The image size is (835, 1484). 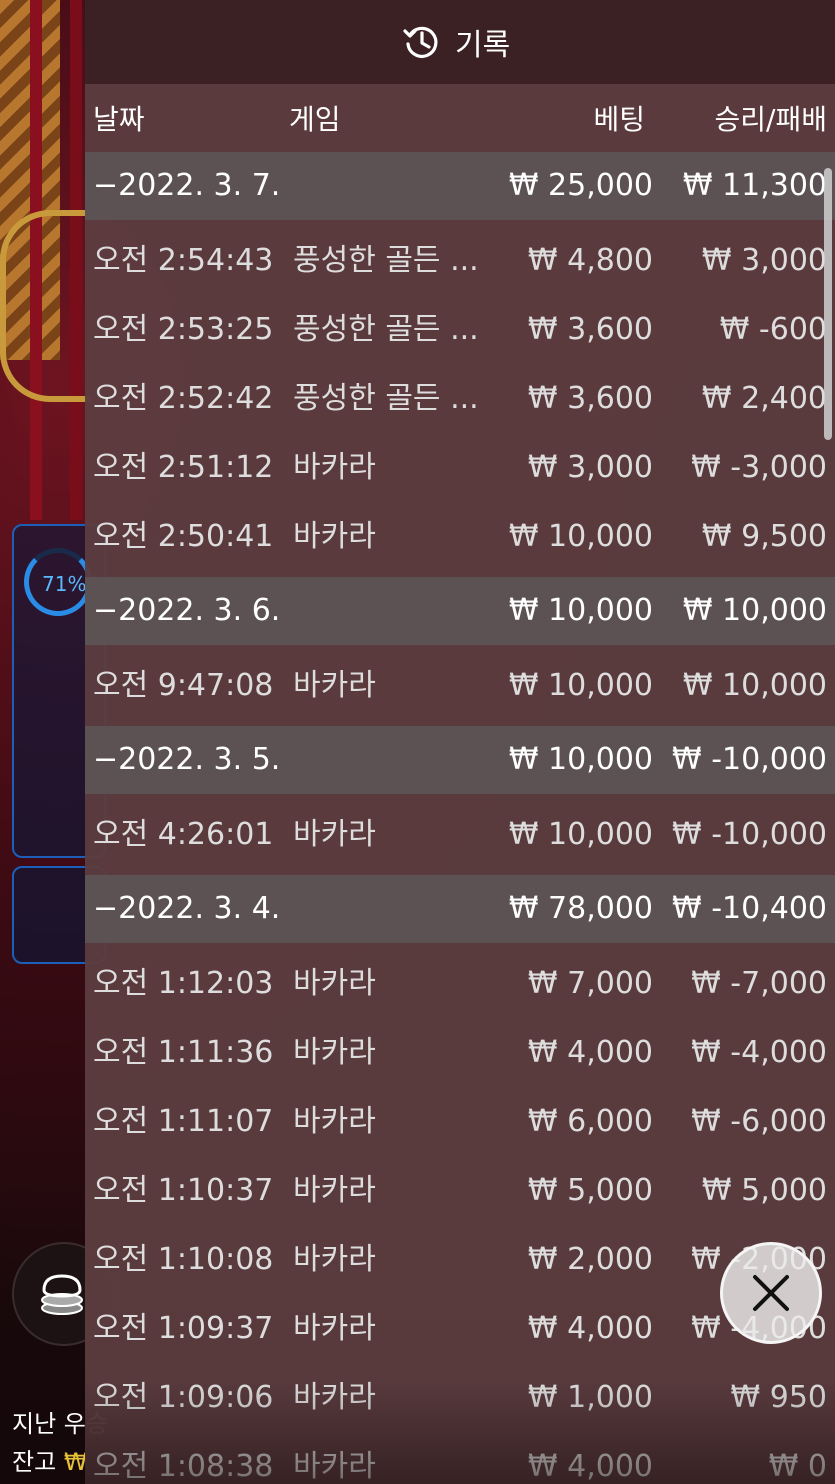 I want to click on row-bet: ₩ 3,000, so click(x=590, y=467).